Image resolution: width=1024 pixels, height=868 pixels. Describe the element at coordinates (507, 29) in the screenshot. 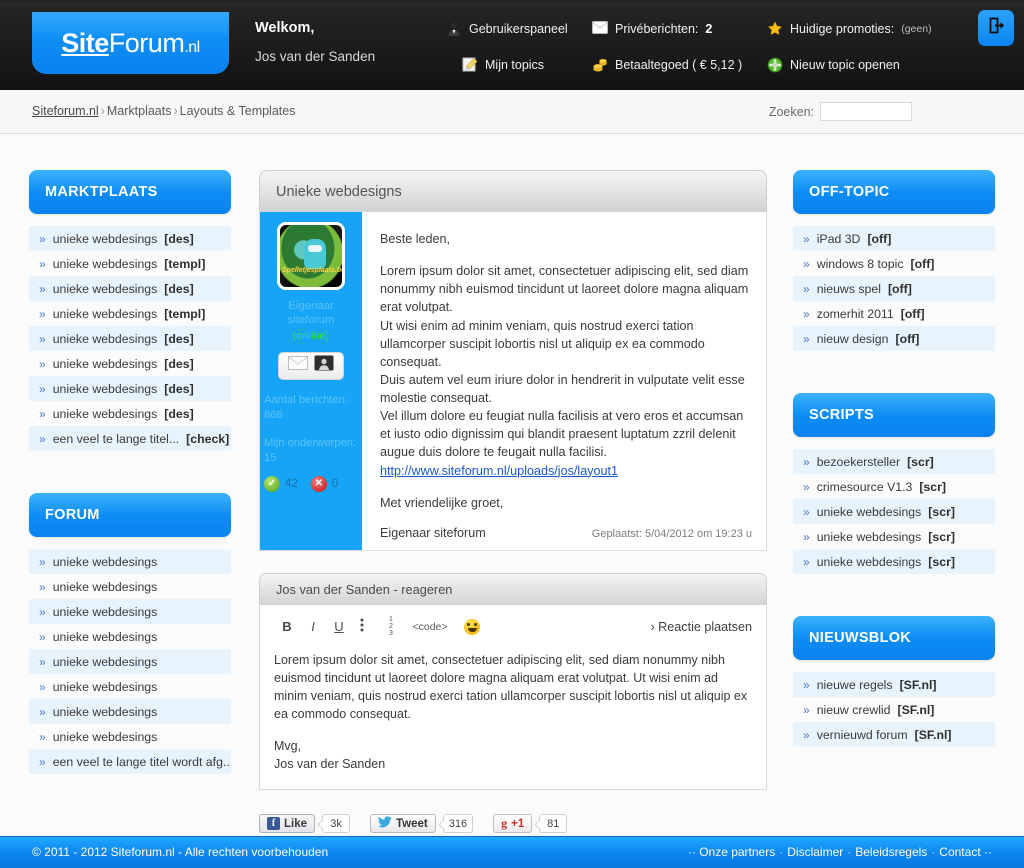

I see `menu-gebruikerspaneel: Gebruikerspaneel` at that location.